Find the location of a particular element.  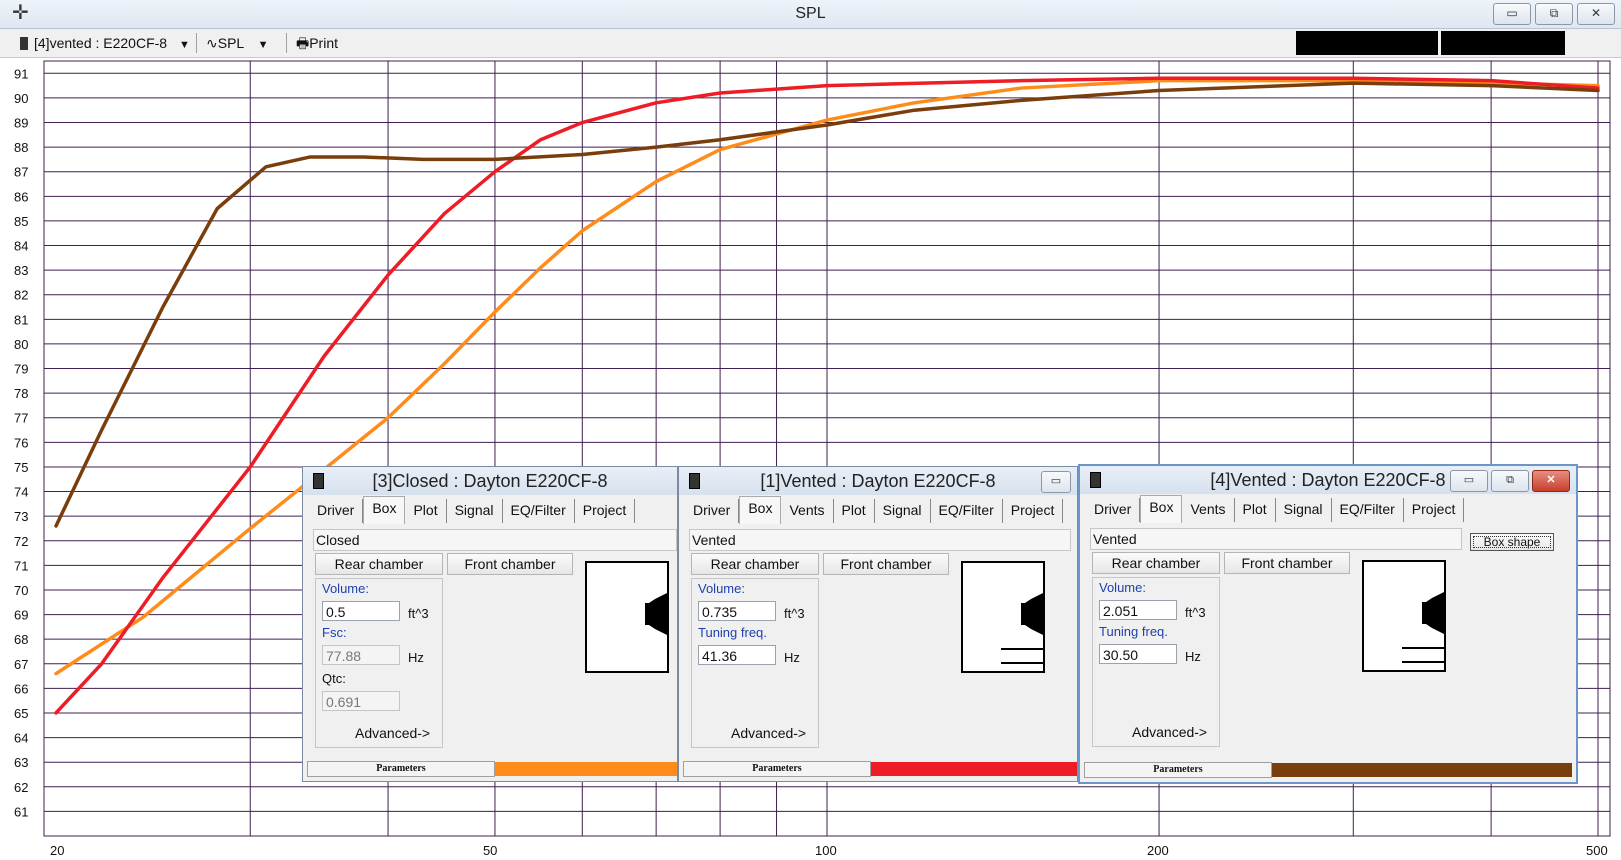

child-window-title: [3]Closed : Dayton E220CF-8 is located at coordinates (490, 481).